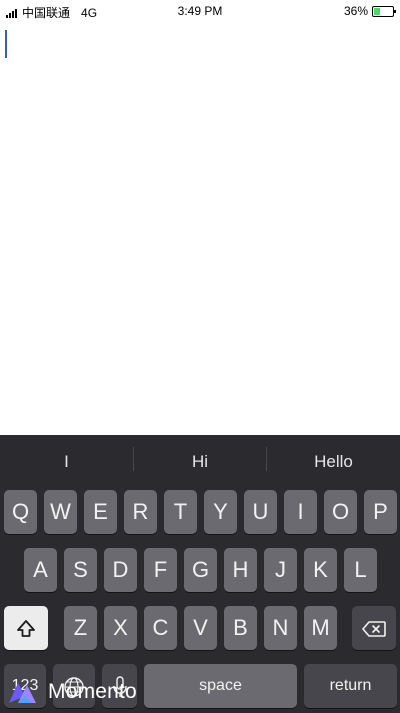  I want to click on momento-watermark: Momento, so click(72, 692).